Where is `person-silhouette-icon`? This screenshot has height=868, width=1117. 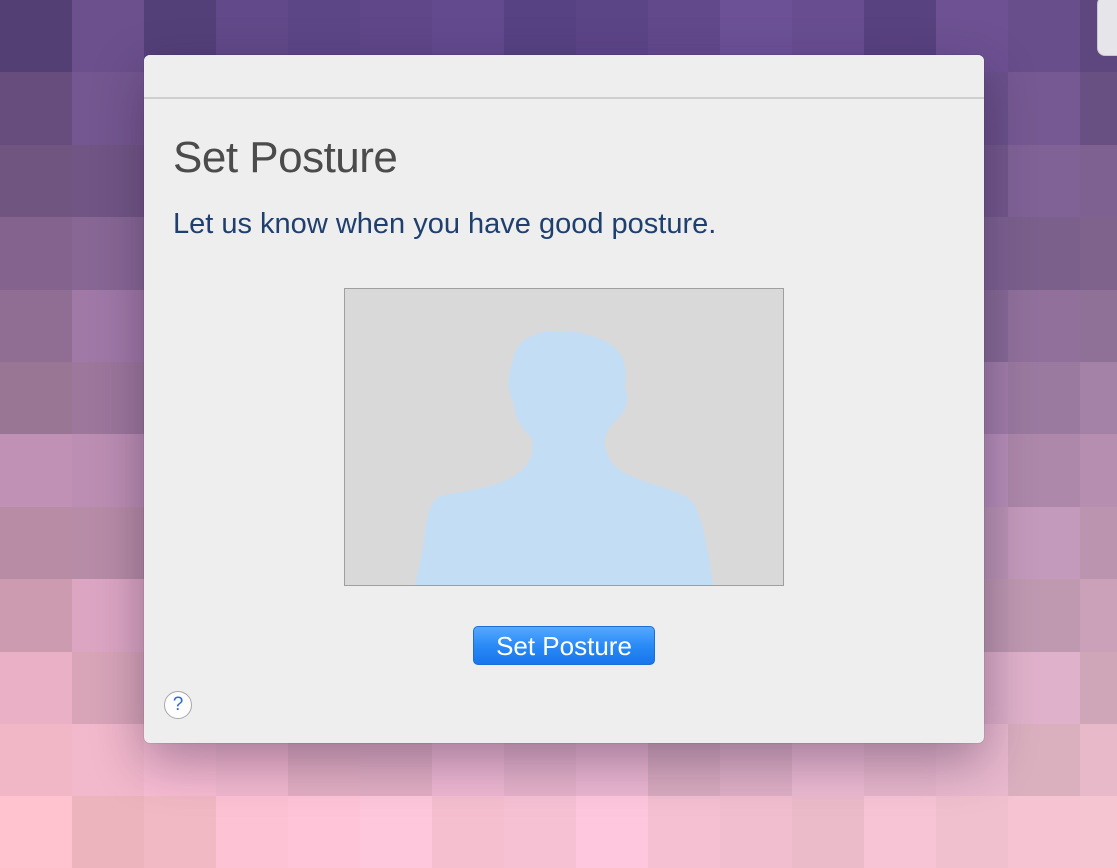
person-silhouette-icon is located at coordinates (564, 458).